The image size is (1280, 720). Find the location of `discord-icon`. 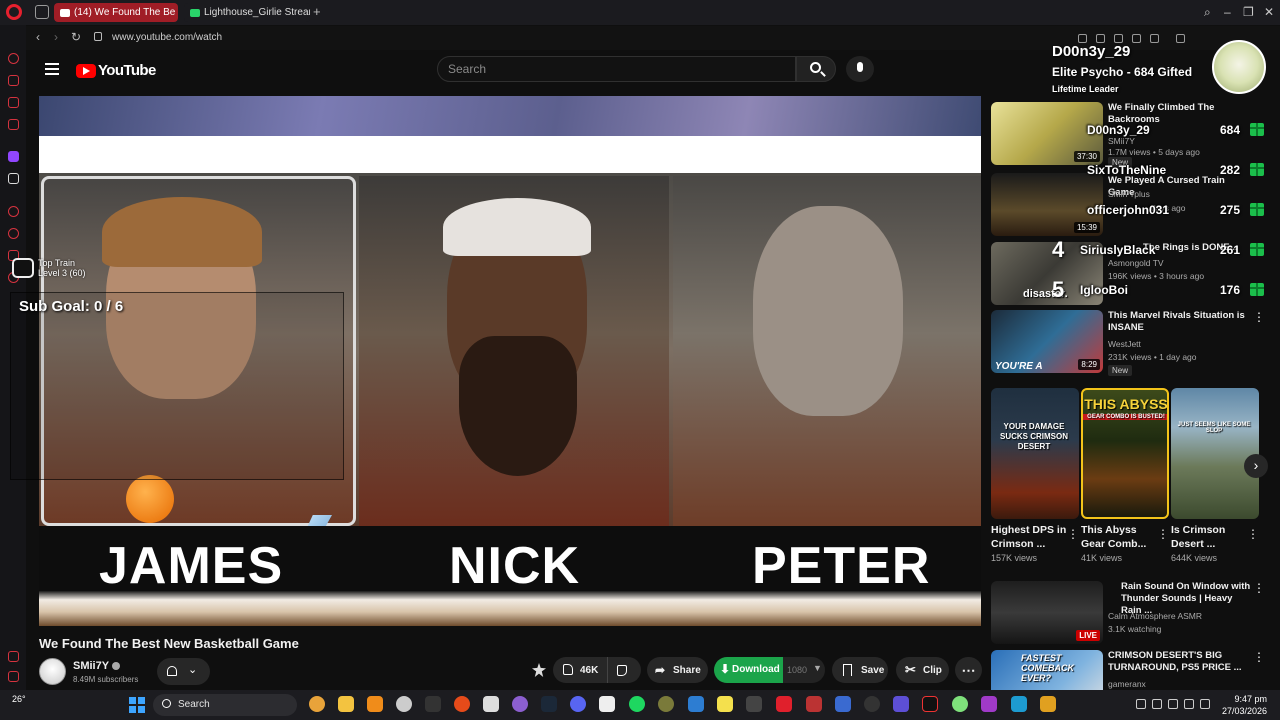

discord-icon is located at coordinates (578, 704).